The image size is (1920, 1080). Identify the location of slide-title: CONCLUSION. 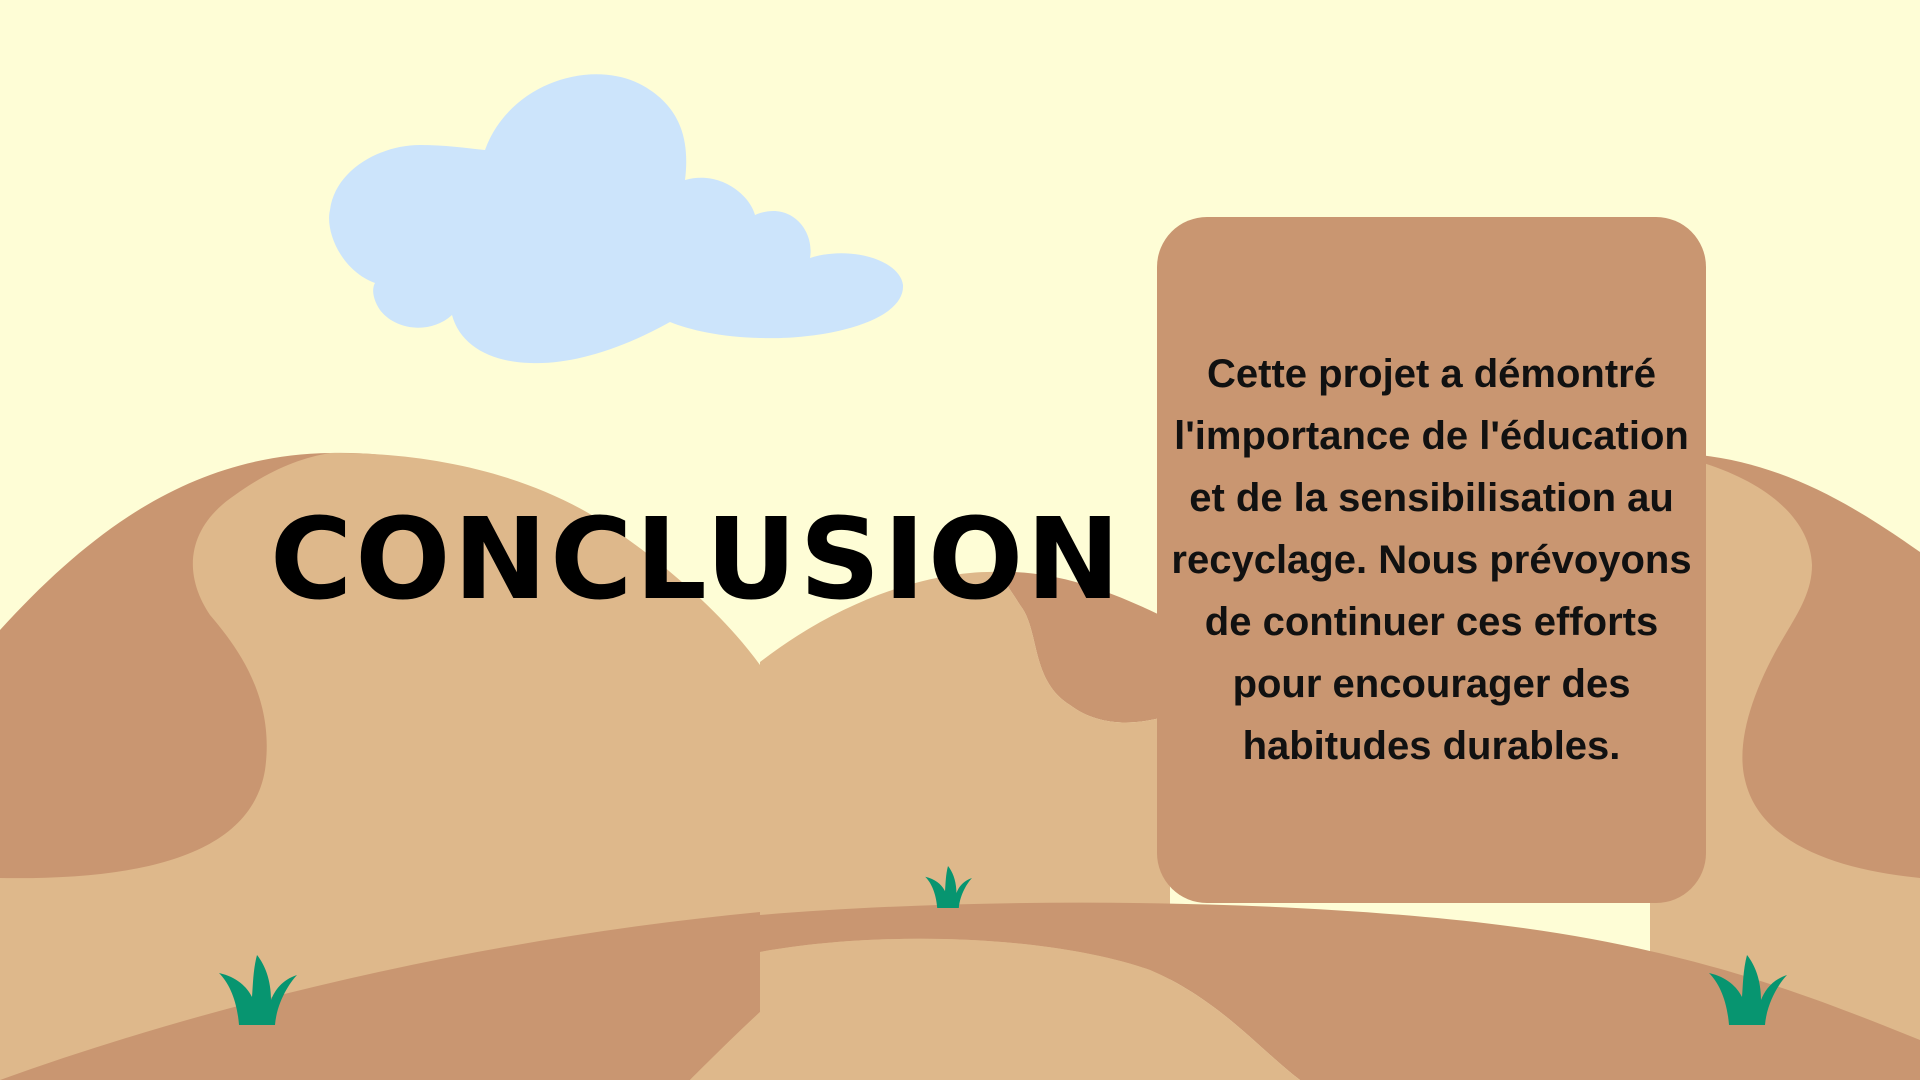
(696, 560).